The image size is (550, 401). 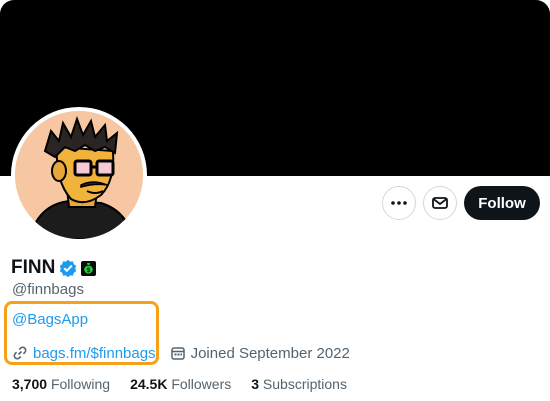 What do you see at coordinates (270, 353) in the screenshot?
I see `joined-date: Joined September 2022` at bounding box center [270, 353].